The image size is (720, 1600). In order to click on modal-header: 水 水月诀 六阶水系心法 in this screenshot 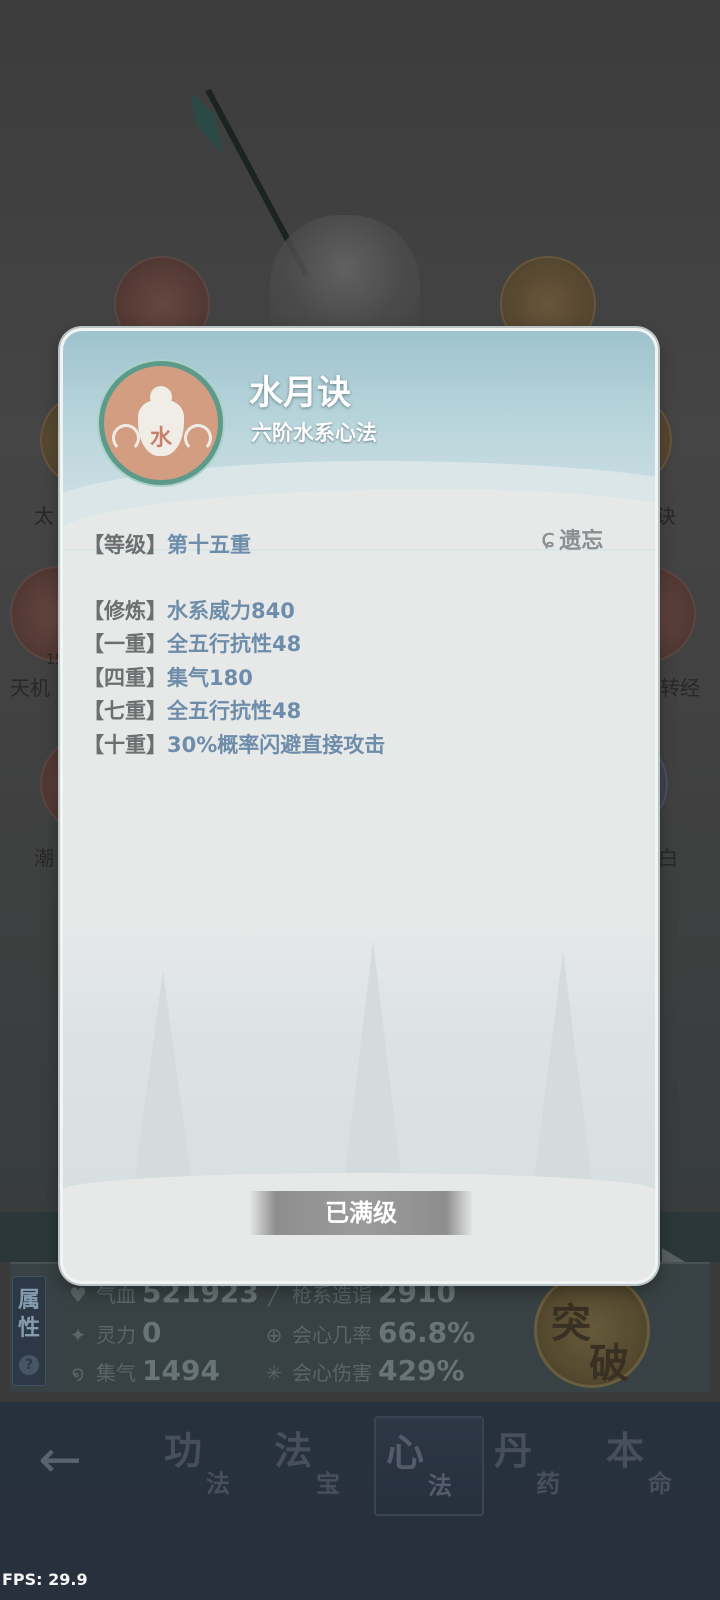, I will do `click(359, 441)`.